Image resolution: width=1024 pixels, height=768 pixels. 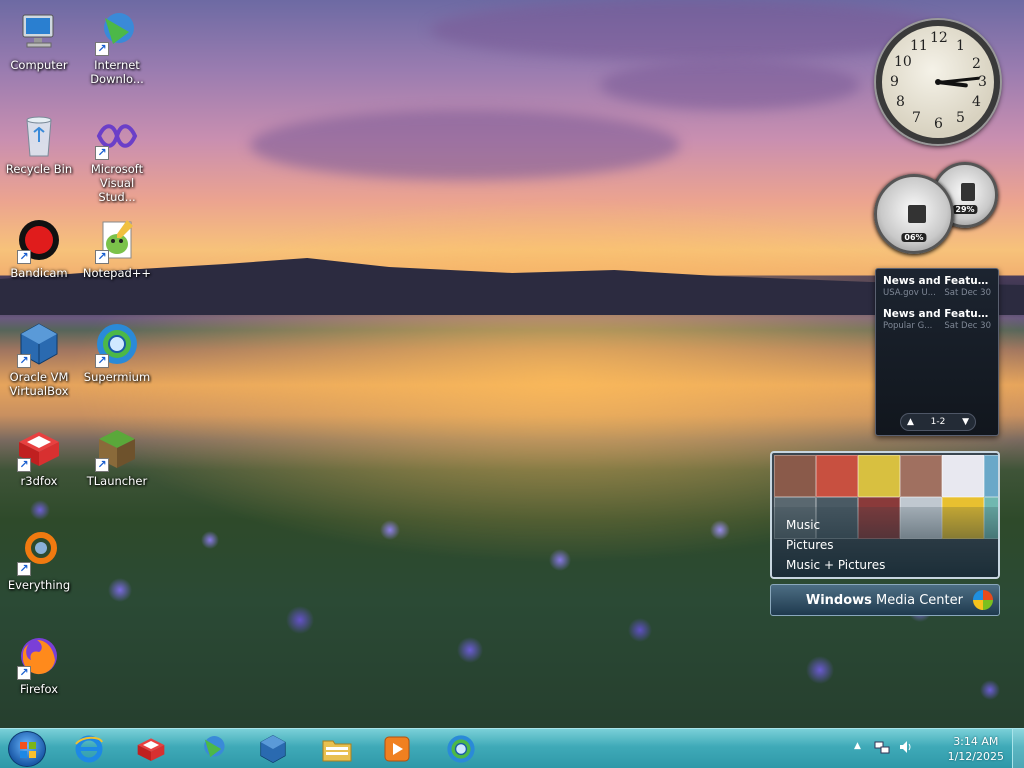 I want to click on clock-gadget: 12 1 2 3 4 5 6 7 8 9 10 11, so click(x=938, y=82).